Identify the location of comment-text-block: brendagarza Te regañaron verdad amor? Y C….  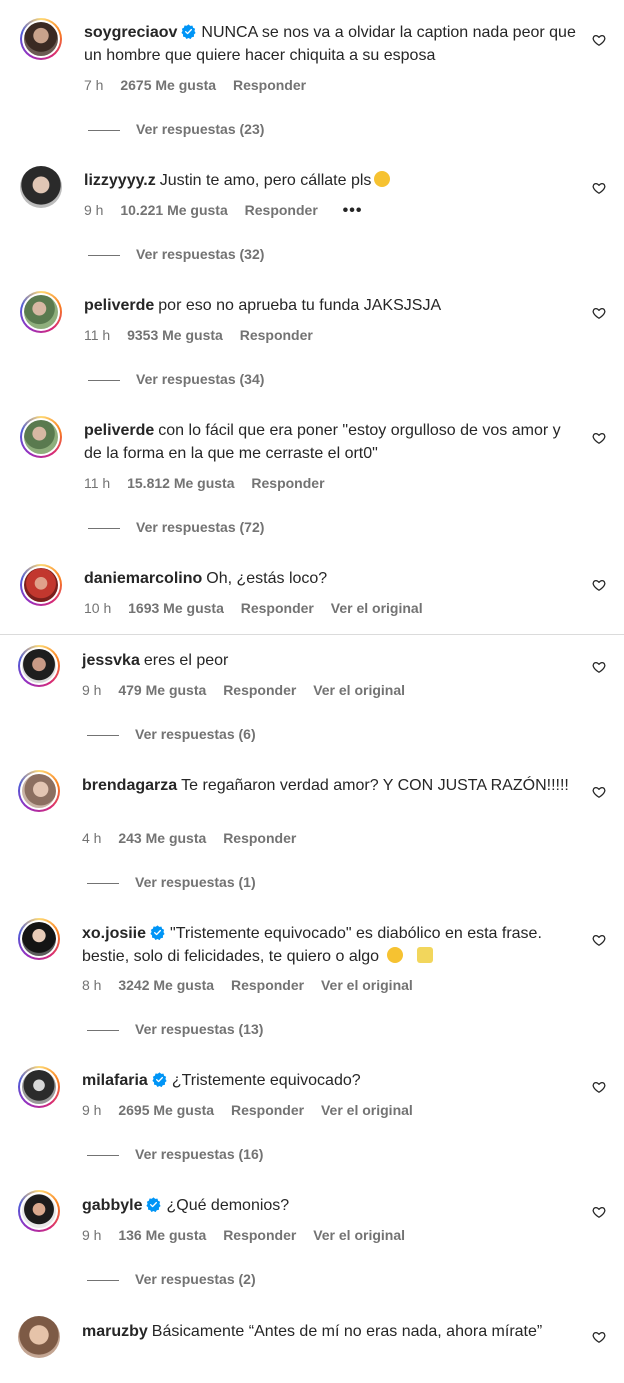
(329, 785).